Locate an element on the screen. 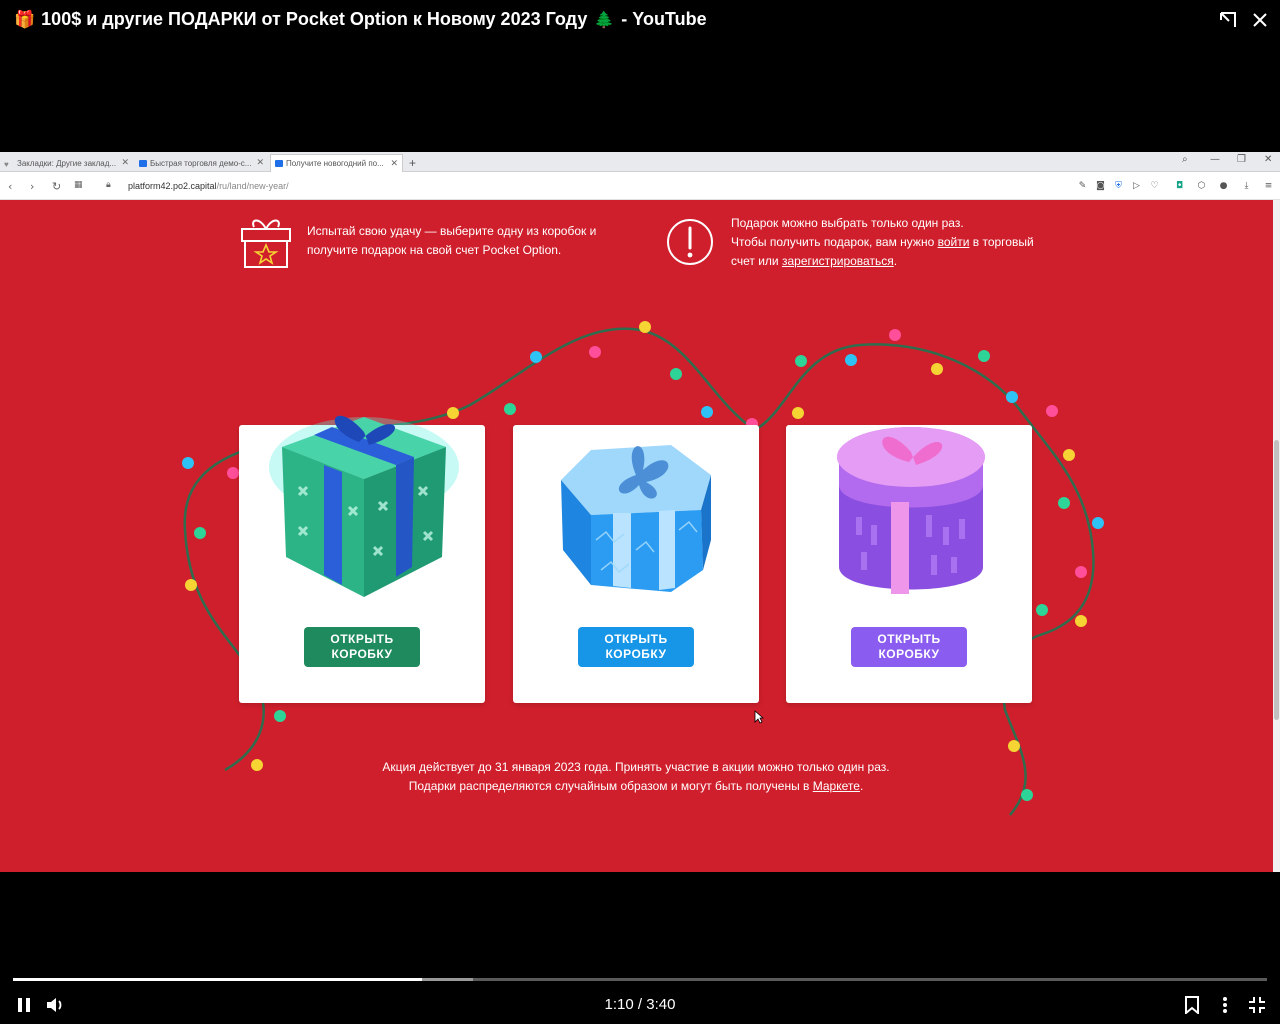 The image size is (1280, 1024). page-scrollbar is located at coordinates (1276, 536).